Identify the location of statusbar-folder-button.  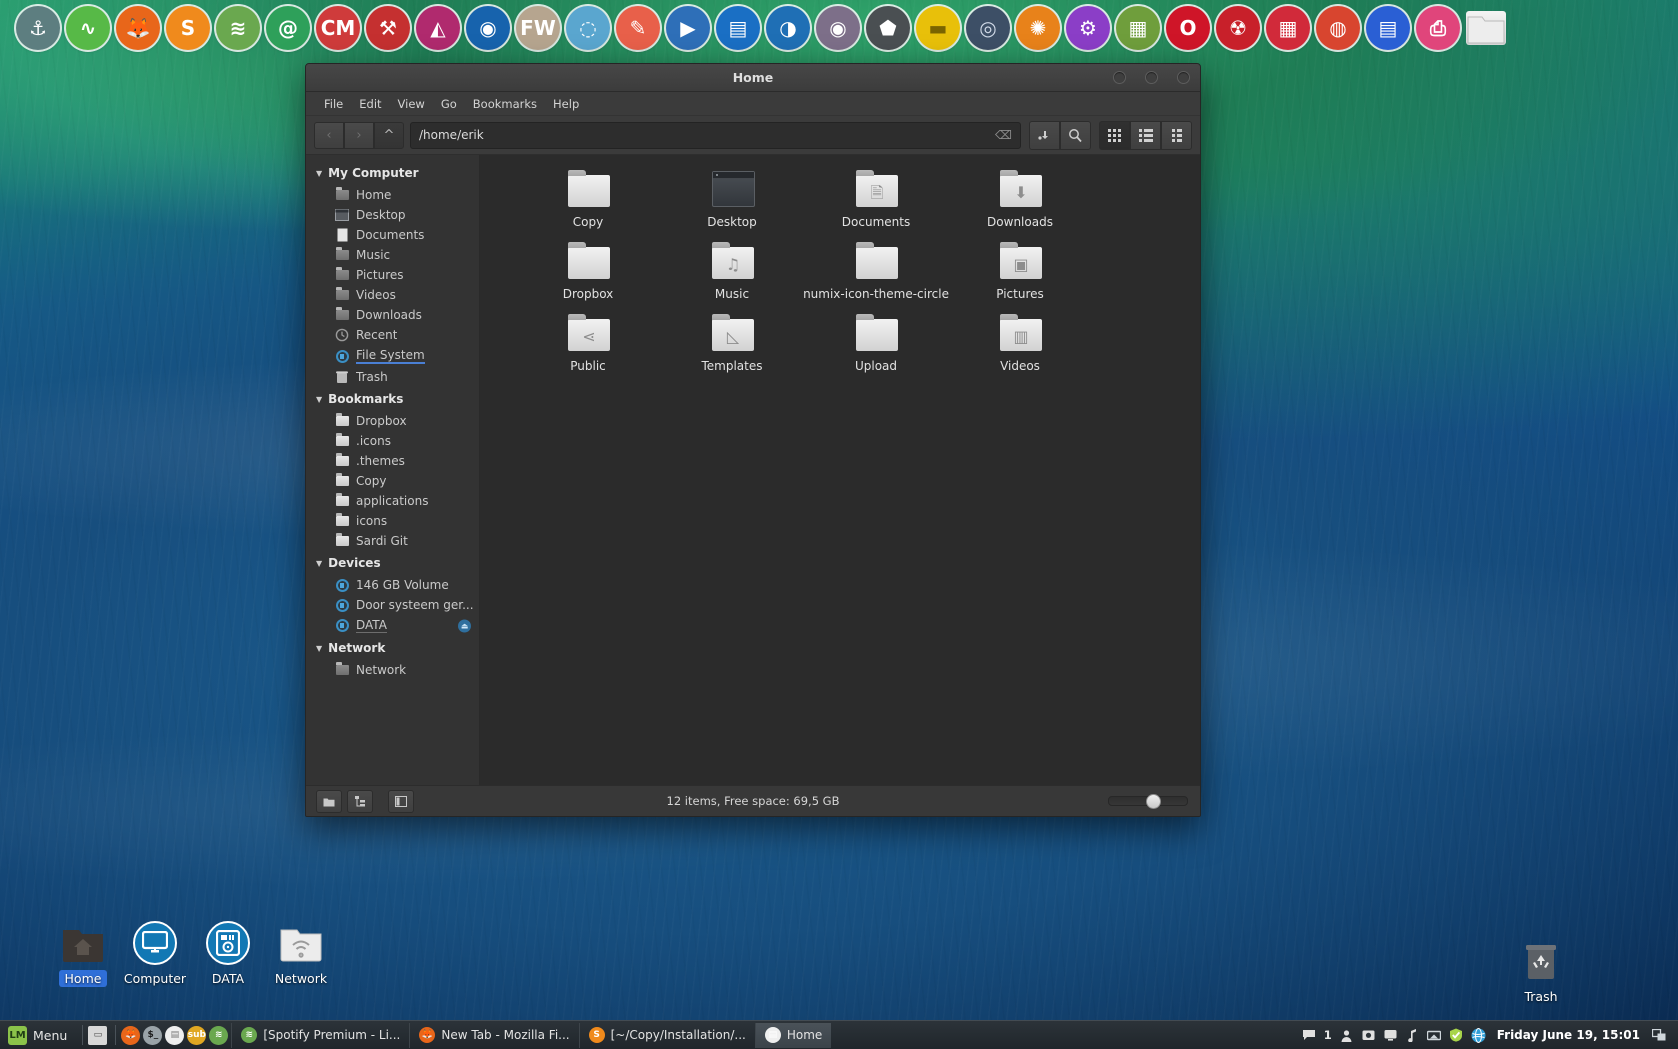
(329, 801).